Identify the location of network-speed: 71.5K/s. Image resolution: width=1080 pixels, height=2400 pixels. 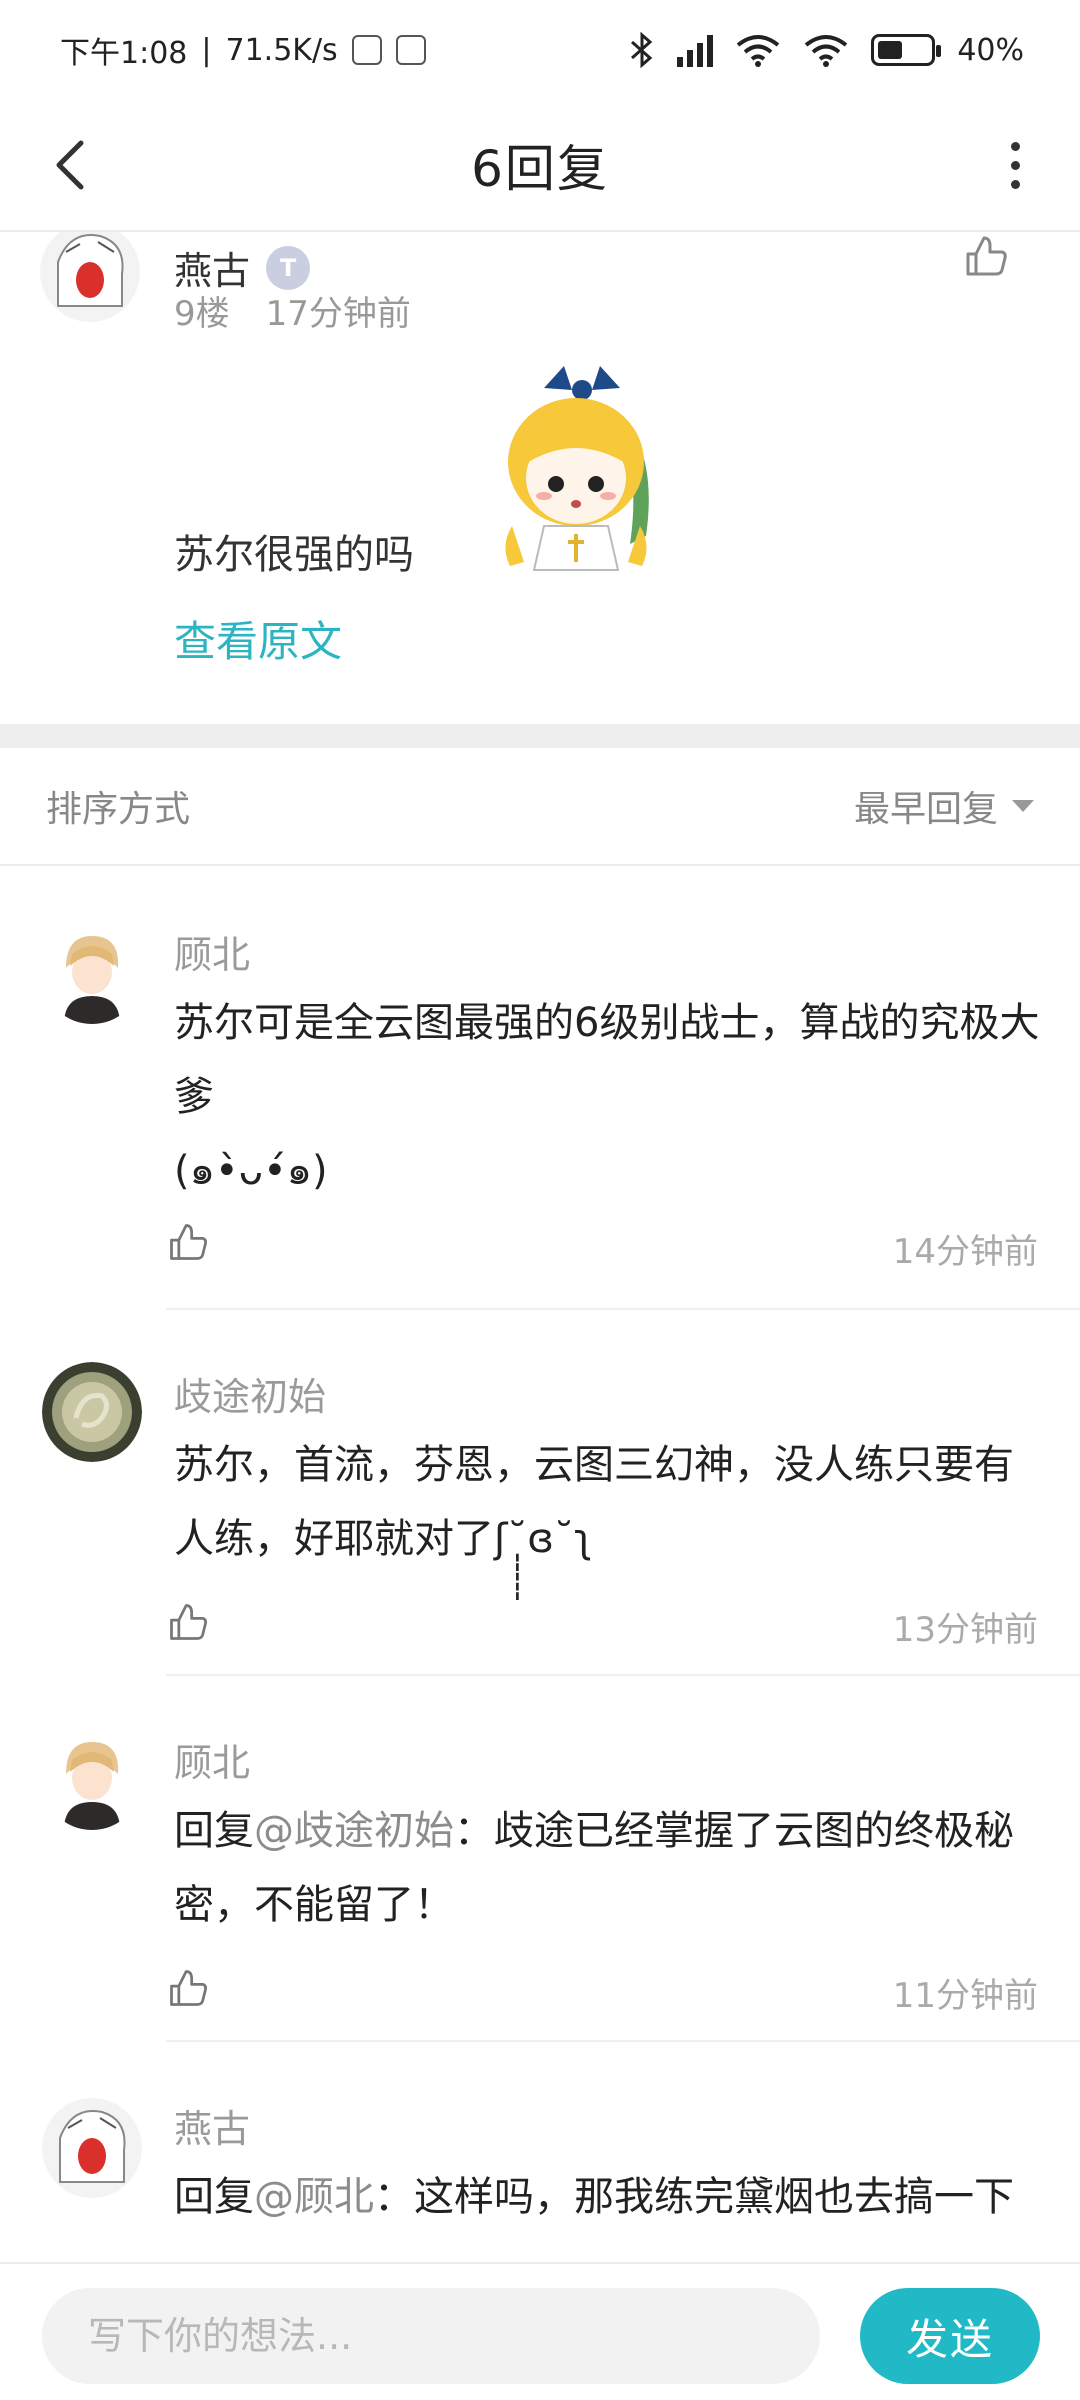
(281, 50).